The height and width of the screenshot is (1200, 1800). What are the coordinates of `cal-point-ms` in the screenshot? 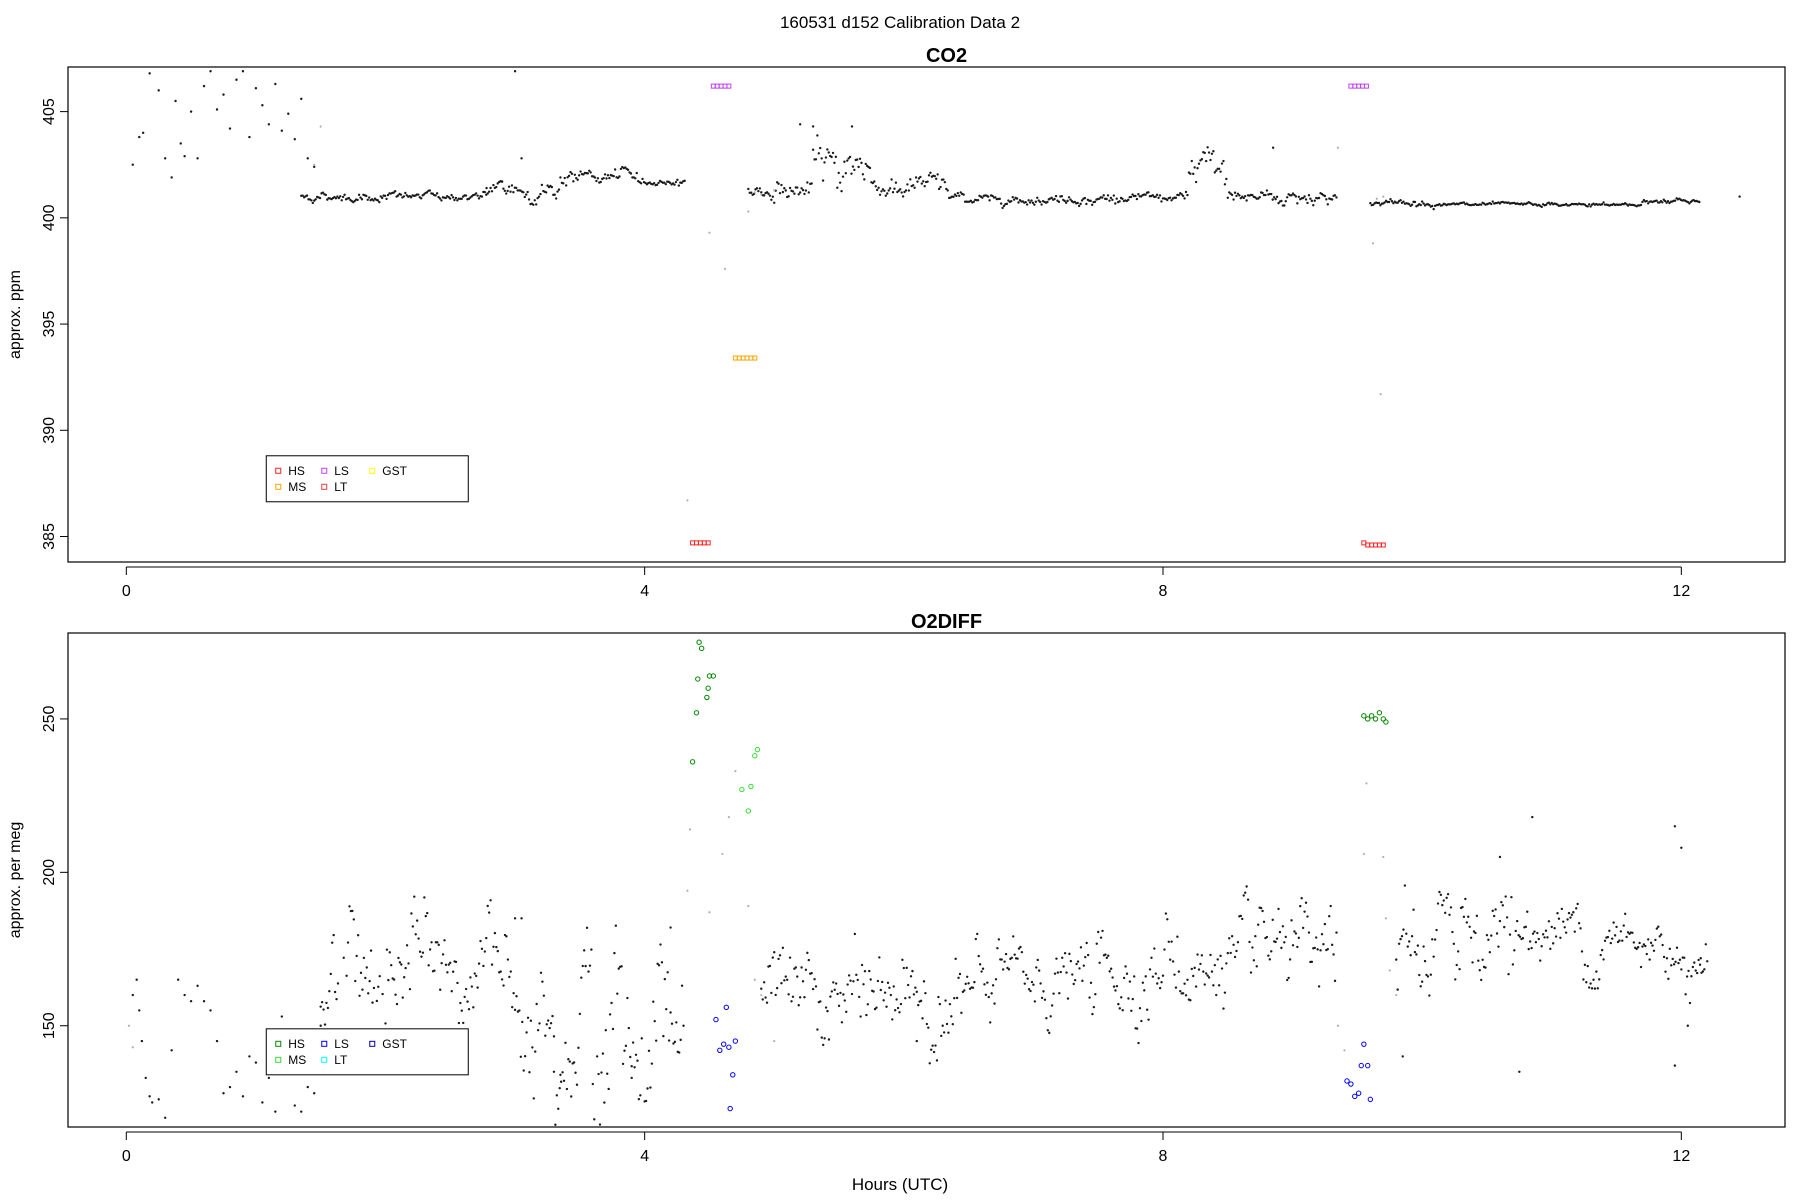 It's located at (742, 789).